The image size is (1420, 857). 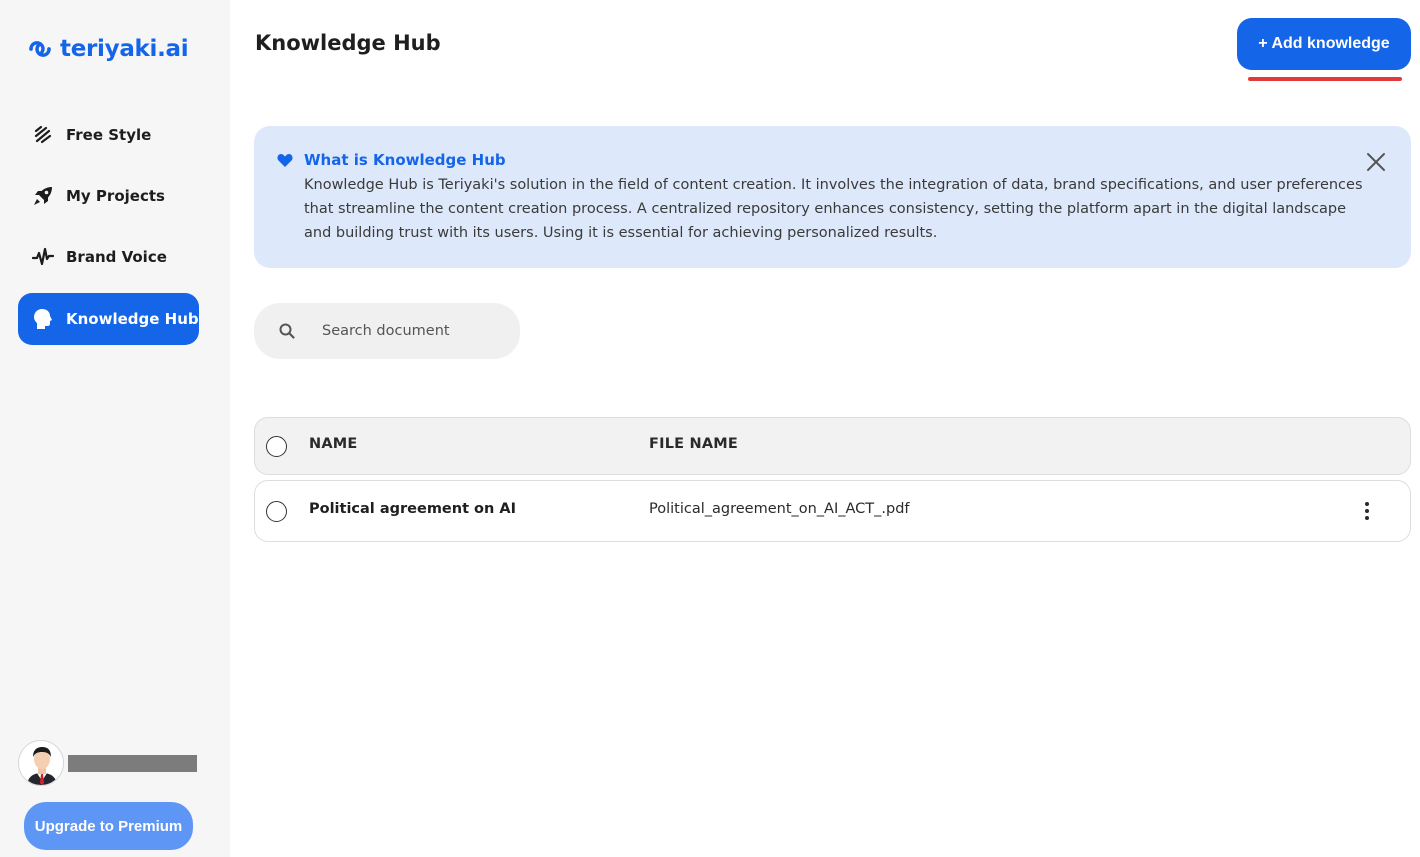 What do you see at coordinates (108, 826) in the screenshot?
I see `upgrade-to-premium-button: Upgrade to Premium` at bounding box center [108, 826].